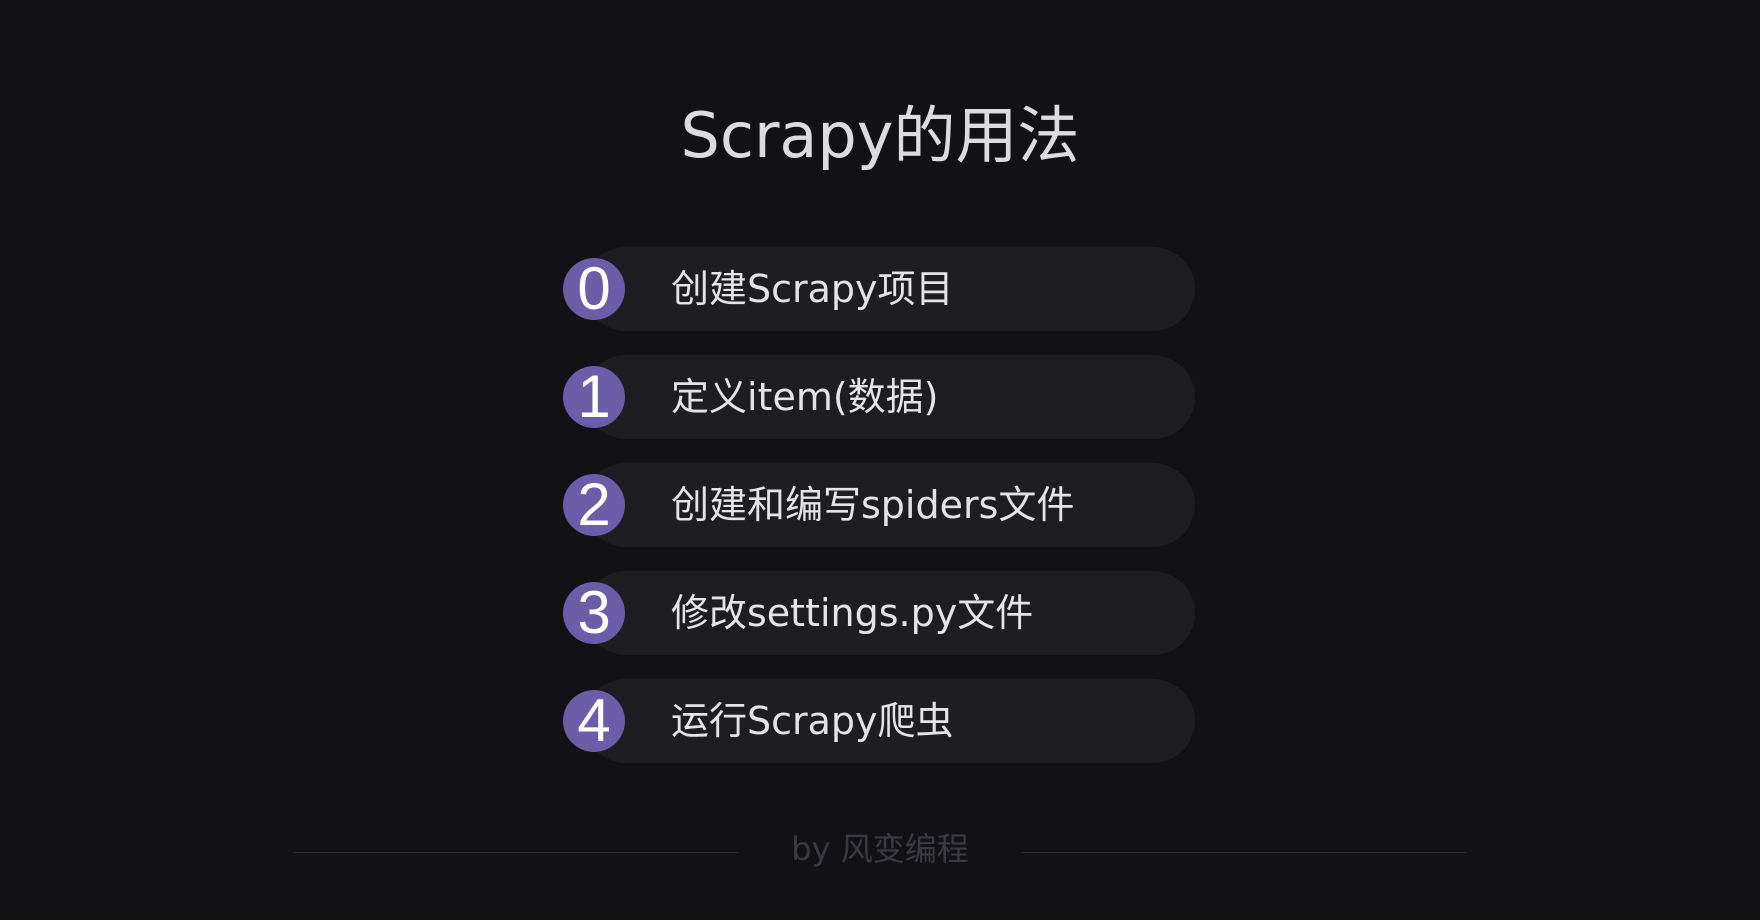 This screenshot has height=920, width=1760. Describe the element at coordinates (873, 505) in the screenshot. I see `step-label: 创建和编写spiders文件` at that location.